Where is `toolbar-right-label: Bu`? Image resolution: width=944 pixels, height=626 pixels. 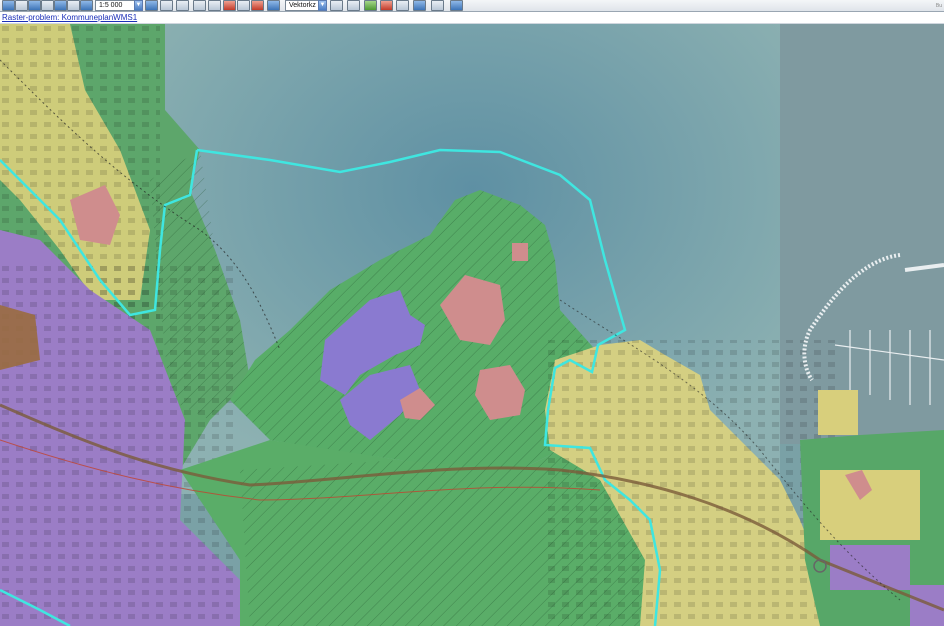
toolbar-right-label: Bu is located at coordinates (938, 6).